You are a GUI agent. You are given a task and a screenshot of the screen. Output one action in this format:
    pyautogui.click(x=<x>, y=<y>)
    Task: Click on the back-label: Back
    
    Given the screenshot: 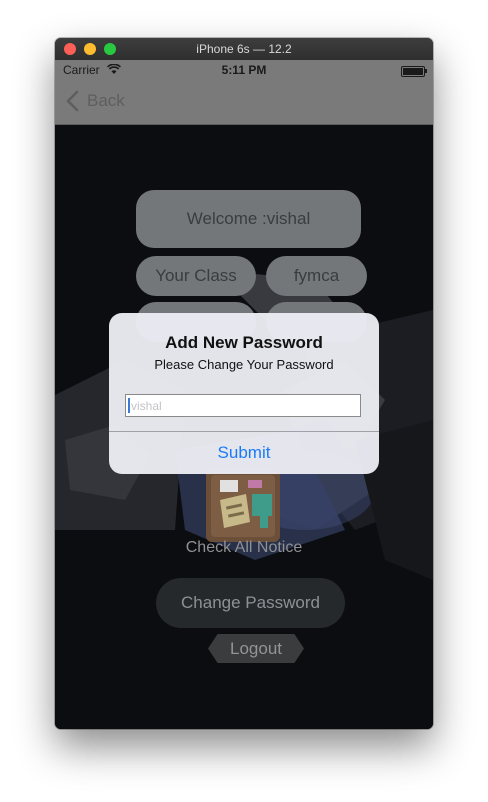 What is the action you would take?
    pyautogui.click(x=106, y=100)
    